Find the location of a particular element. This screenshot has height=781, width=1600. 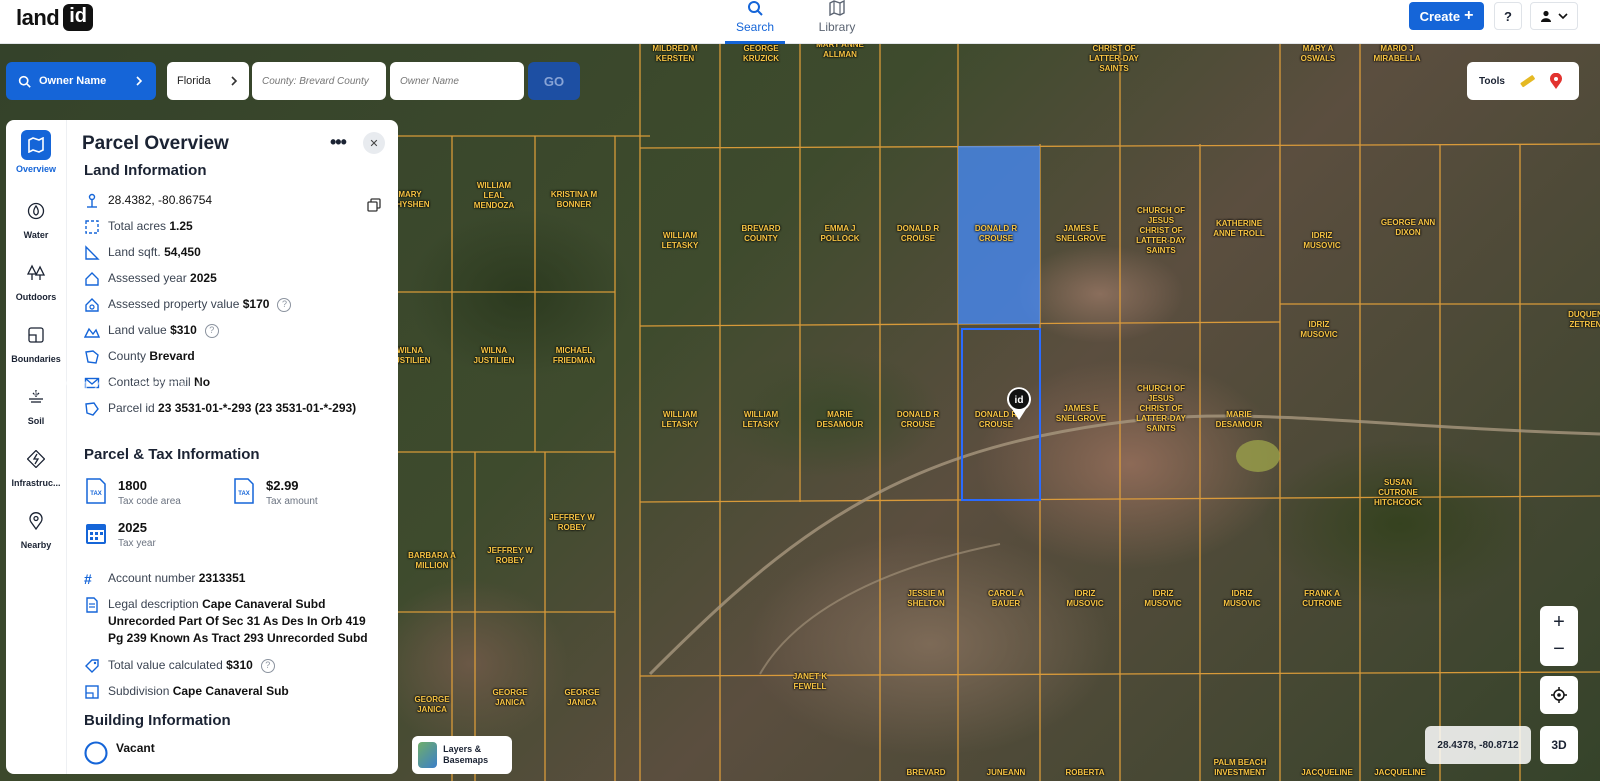

owner-name-search-mode: Owner Name is located at coordinates (81, 81).